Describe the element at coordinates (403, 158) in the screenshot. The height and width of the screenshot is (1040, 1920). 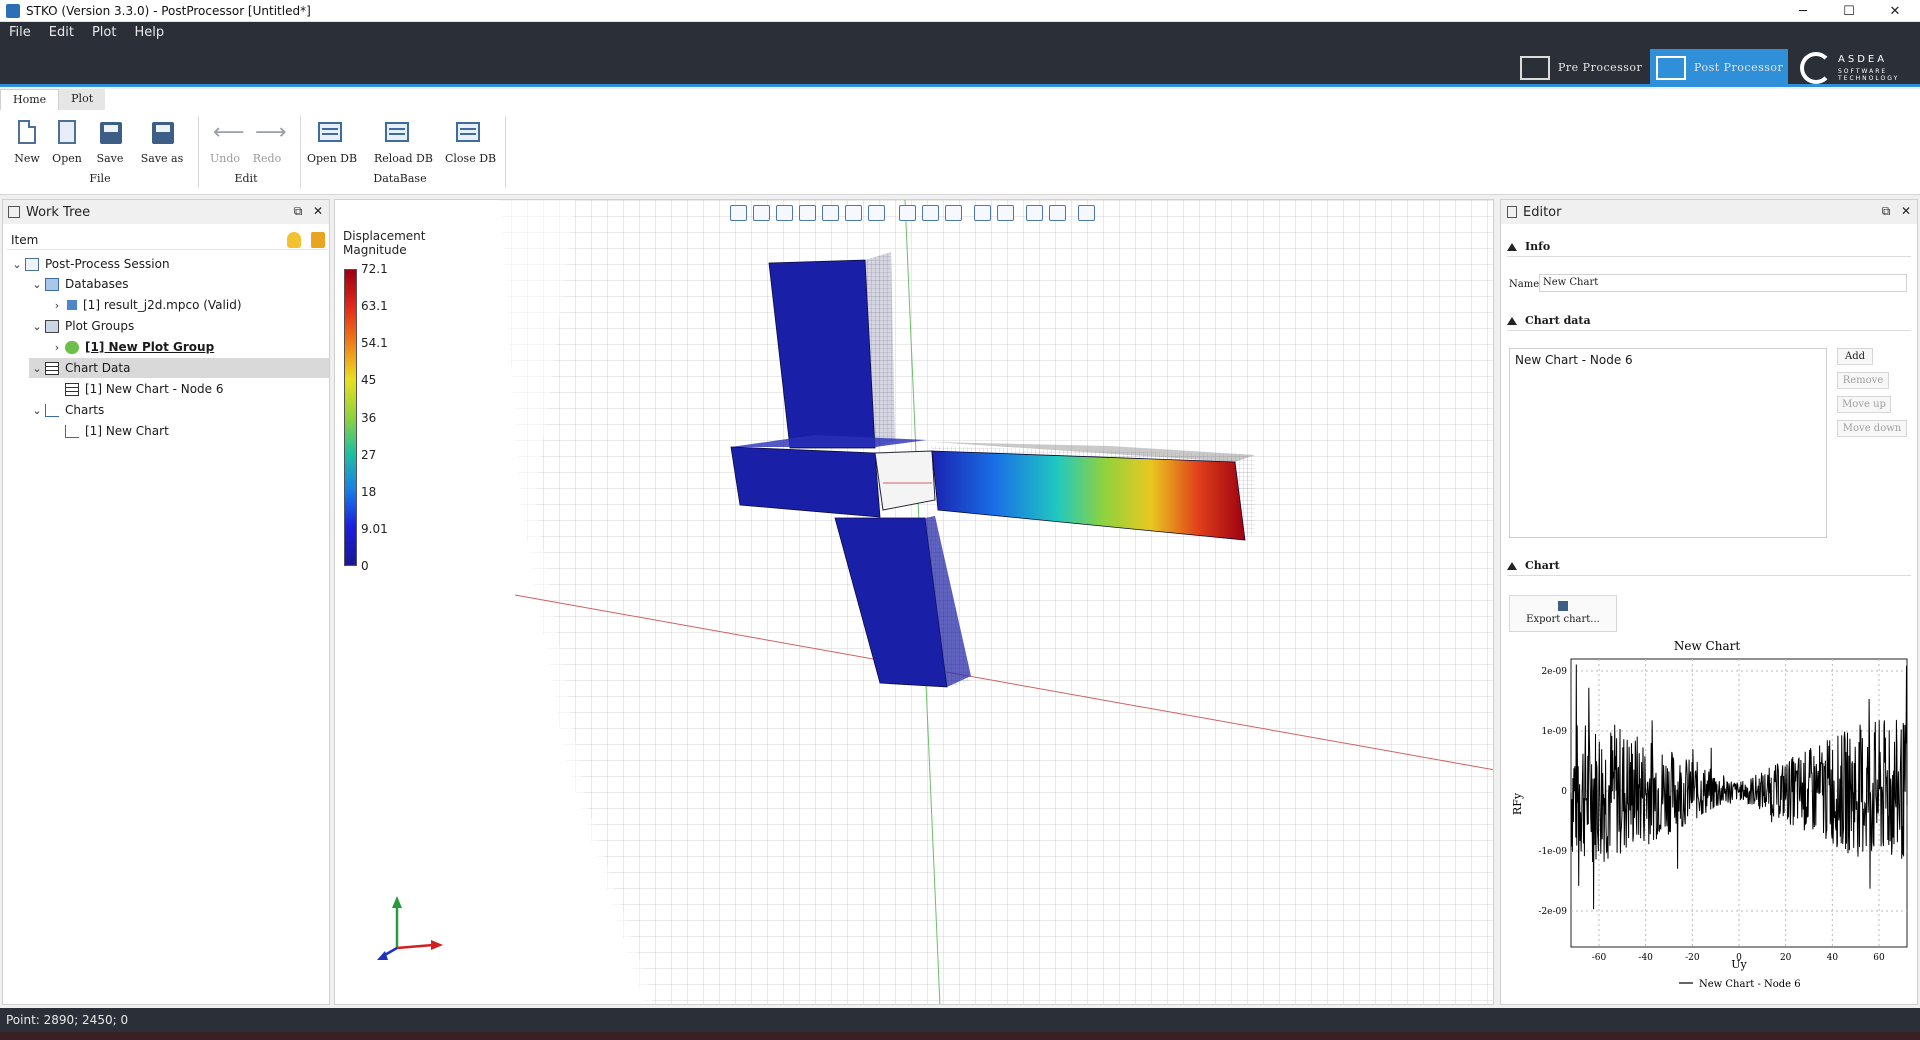
I see `reload-db-label: Reload DB` at that location.